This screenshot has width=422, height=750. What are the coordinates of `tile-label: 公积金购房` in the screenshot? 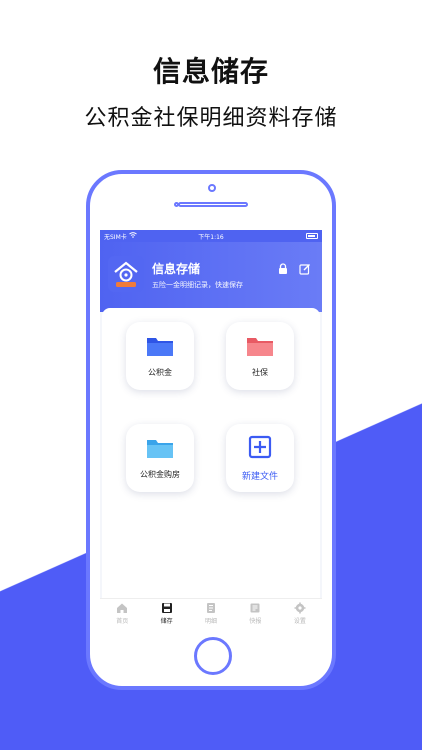 It's located at (160, 474).